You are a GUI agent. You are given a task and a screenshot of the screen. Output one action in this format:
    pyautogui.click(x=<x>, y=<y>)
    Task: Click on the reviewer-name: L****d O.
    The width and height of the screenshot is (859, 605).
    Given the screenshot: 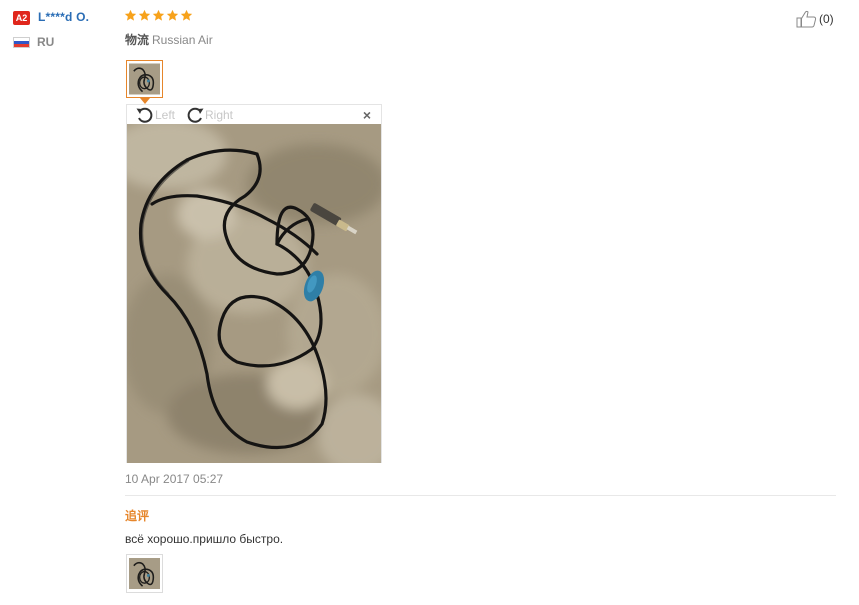 What is the action you would take?
    pyautogui.click(x=63, y=17)
    